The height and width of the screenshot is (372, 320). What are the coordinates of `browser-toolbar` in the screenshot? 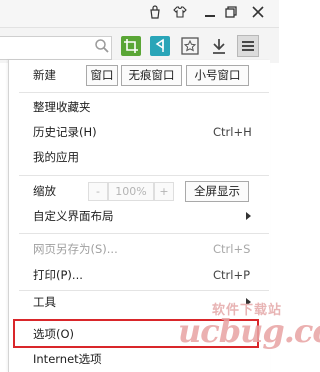 It's located at (139, 45).